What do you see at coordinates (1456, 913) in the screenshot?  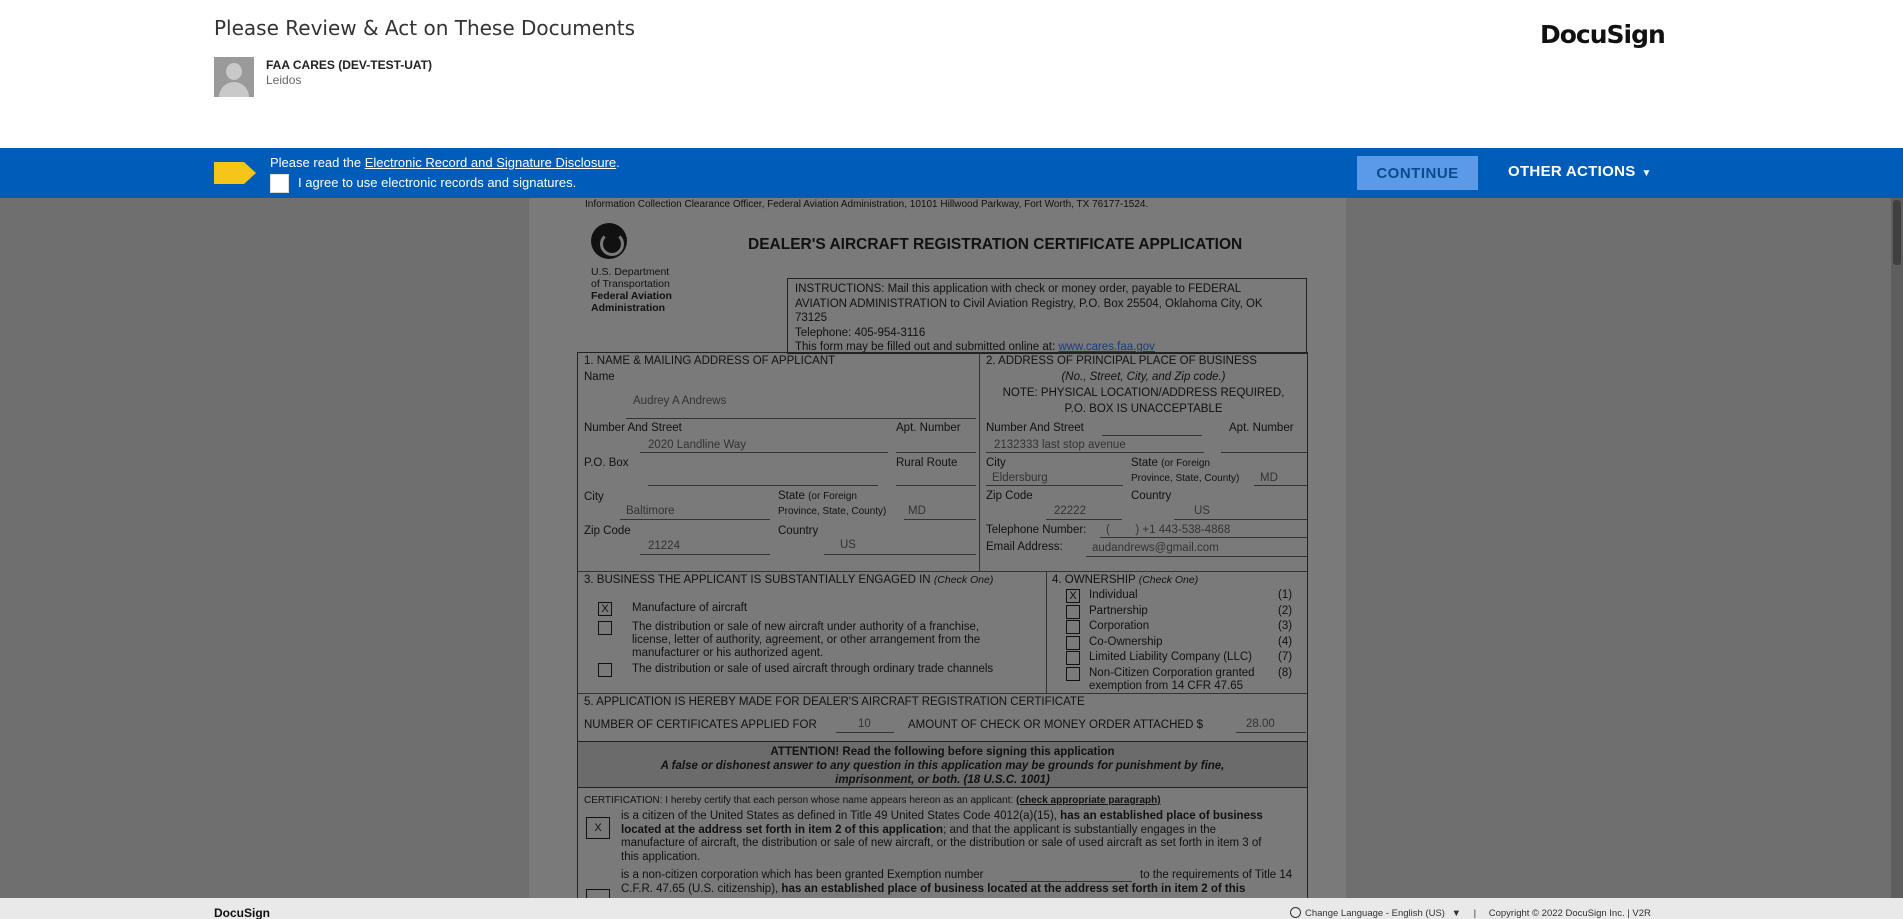 I see `language-caret-icon: ▼` at bounding box center [1456, 913].